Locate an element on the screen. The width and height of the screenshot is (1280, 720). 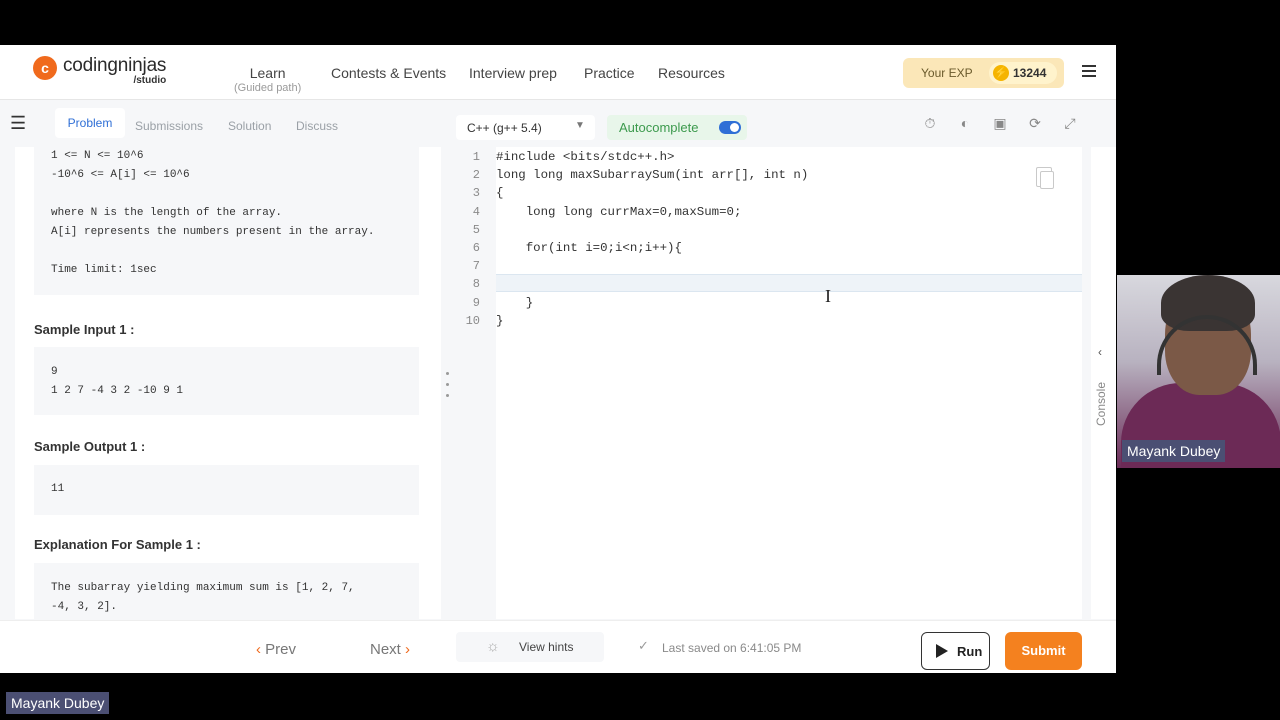
sample-output-box: 11 is located at coordinates (226, 490).